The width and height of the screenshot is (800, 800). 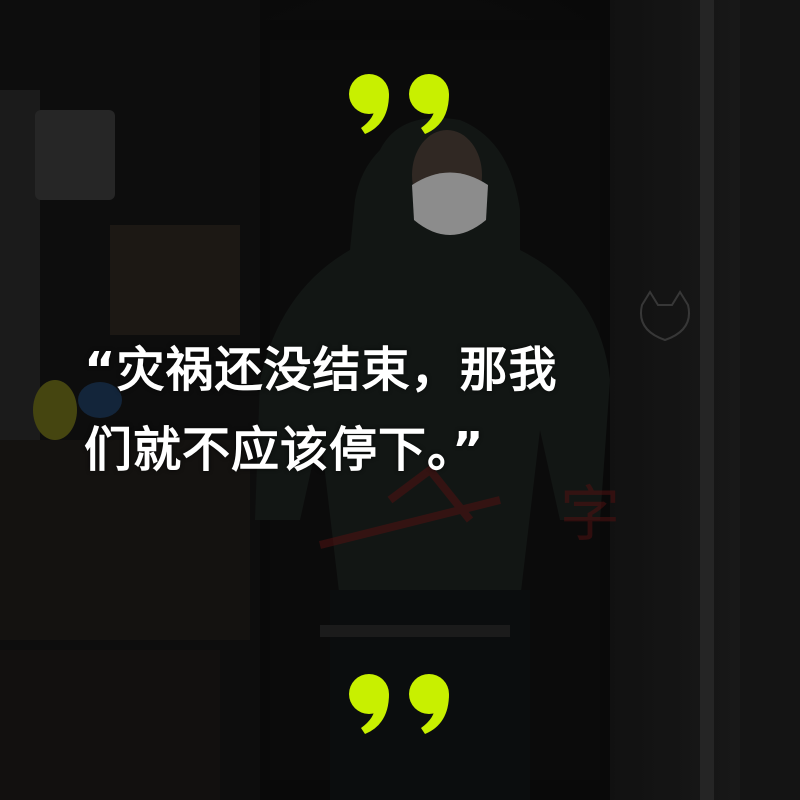 What do you see at coordinates (284, 450) in the screenshot?
I see `quote-line-2: 们就不应该停下。”` at bounding box center [284, 450].